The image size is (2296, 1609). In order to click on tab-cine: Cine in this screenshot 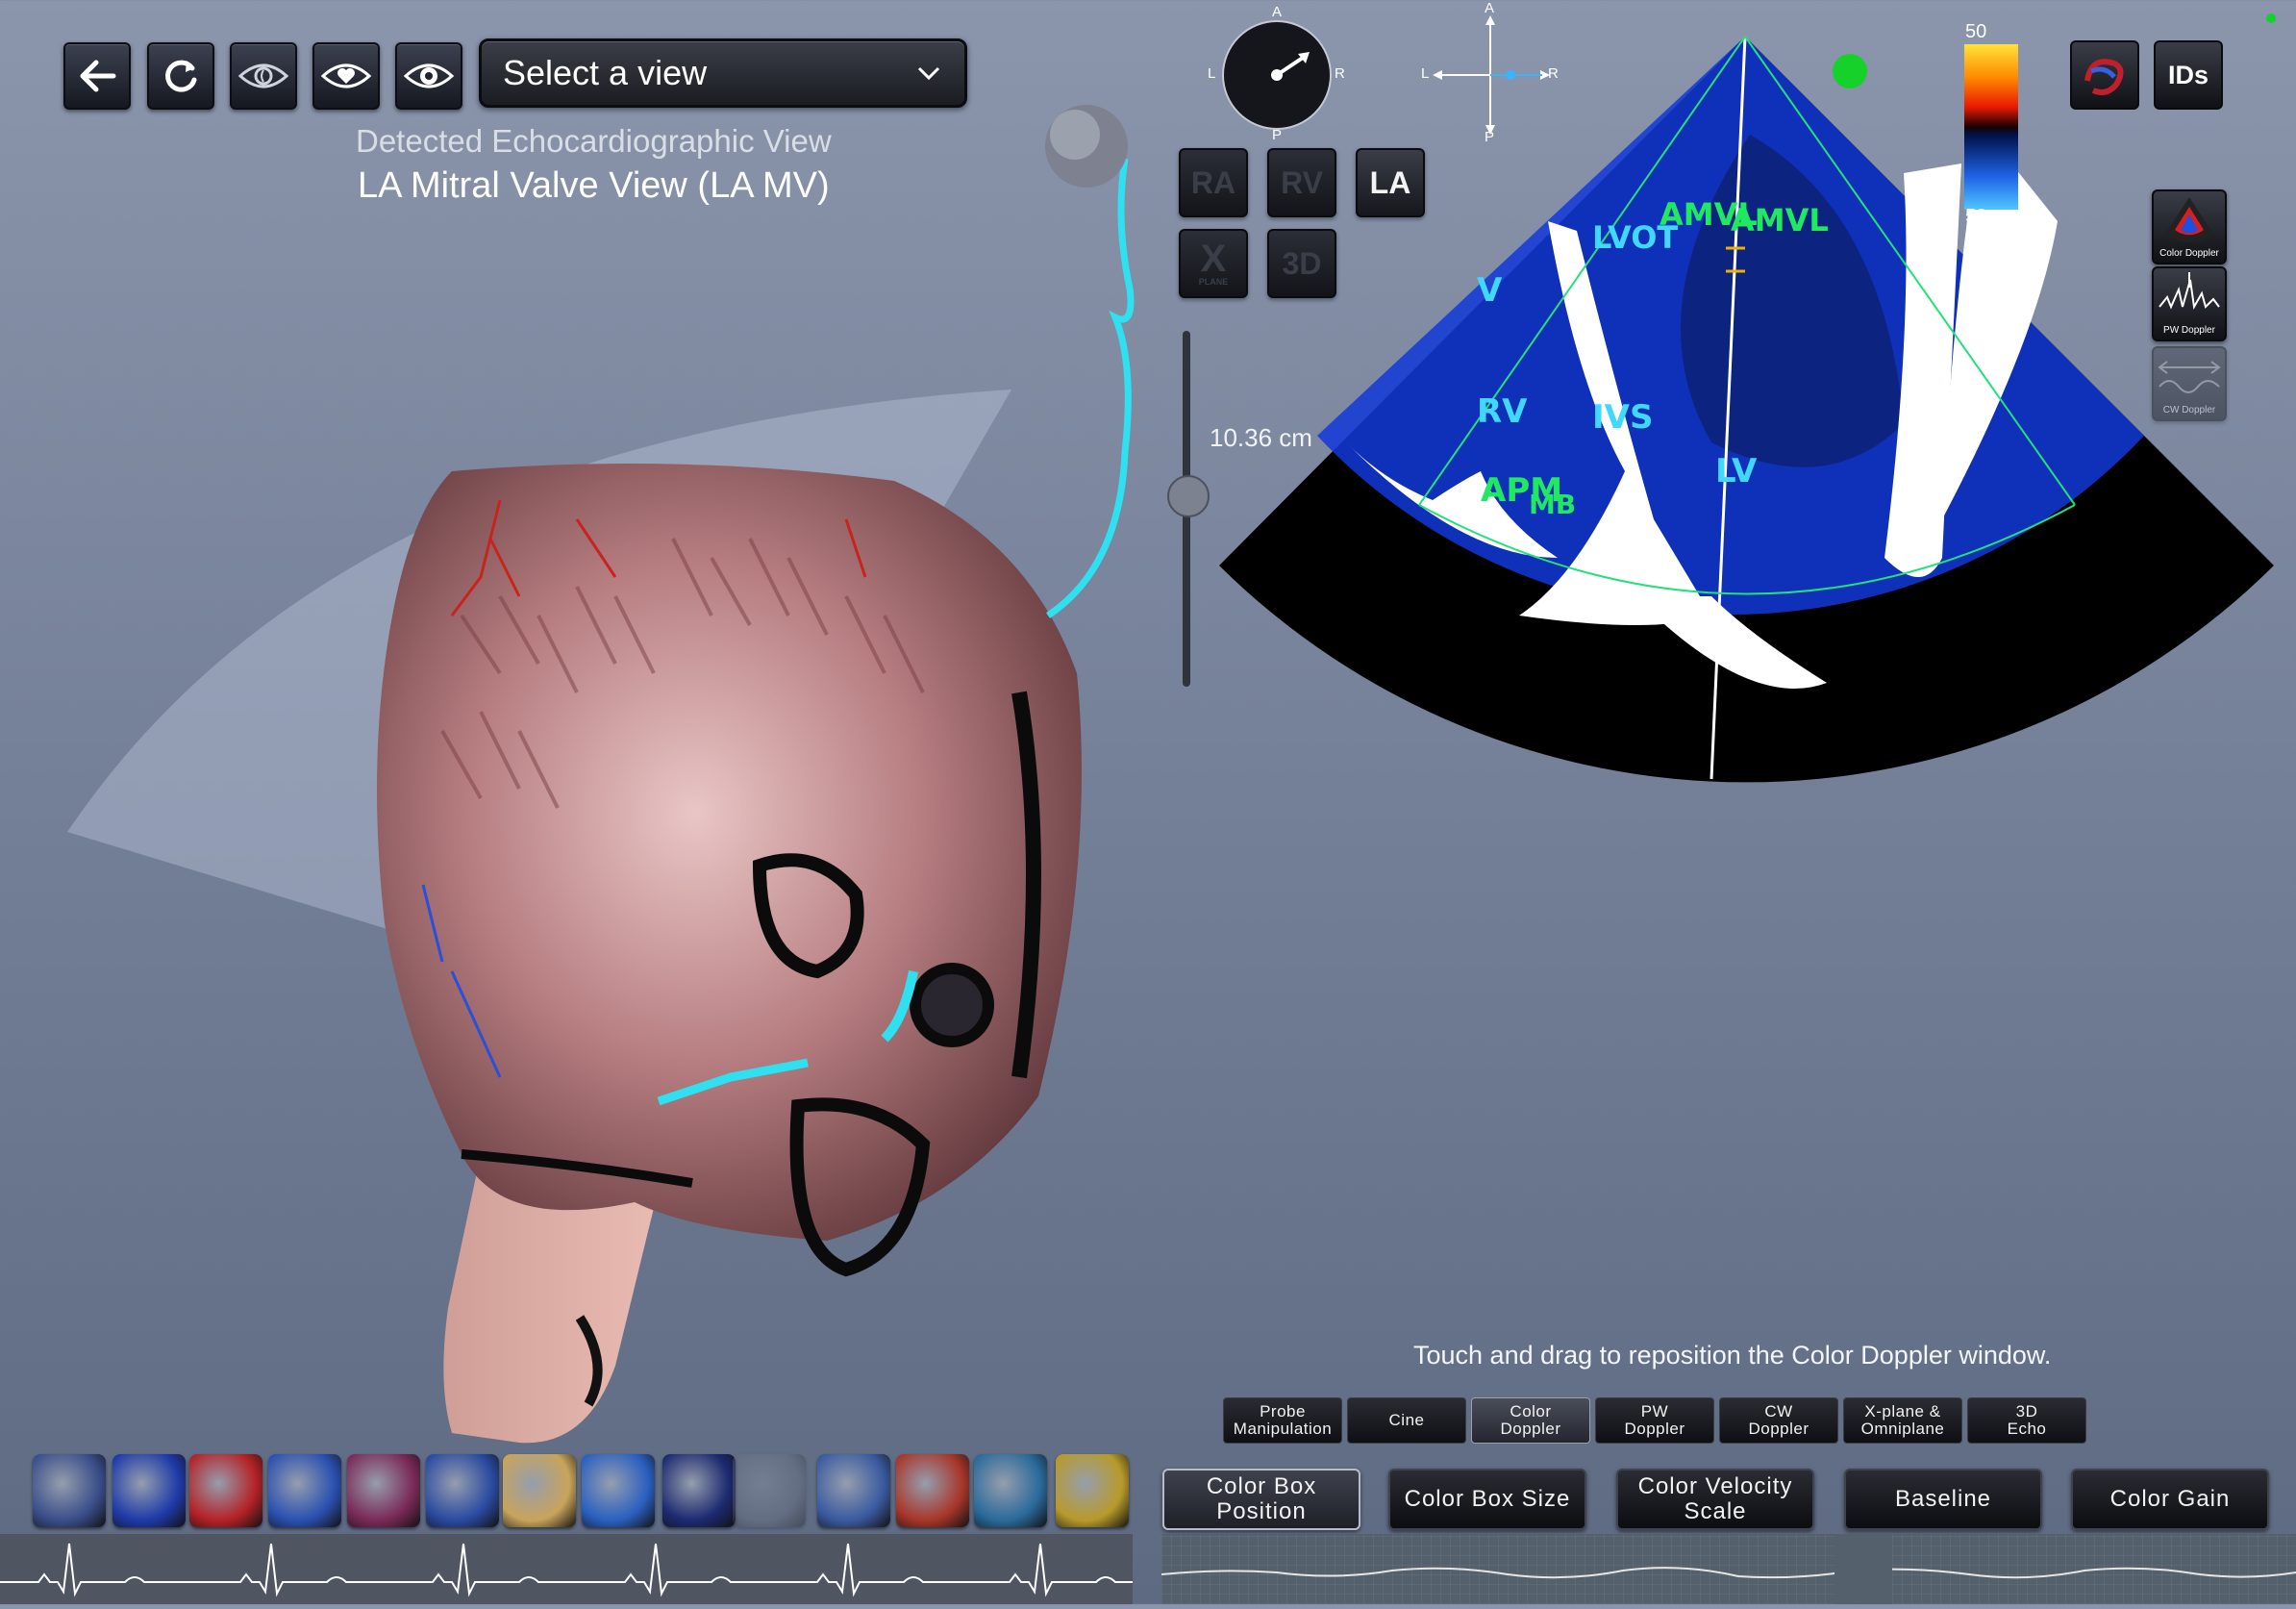, I will do `click(1406, 1420)`.